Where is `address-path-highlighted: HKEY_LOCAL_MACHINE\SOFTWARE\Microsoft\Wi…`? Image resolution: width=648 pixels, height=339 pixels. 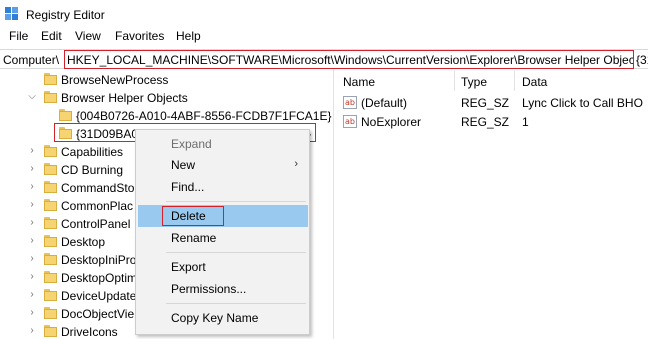 address-path-highlighted: HKEY_LOCAL_MACHINE\SOFTWARE\Microsoft\Wi… is located at coordinates (349, 59).